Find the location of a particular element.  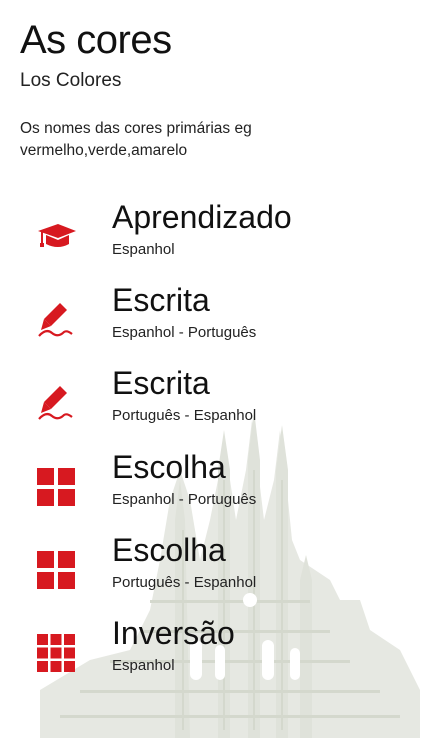

menu-item-escrita-es-pt: Escrita Espanhol - Português is located at coordinates (221, 318).